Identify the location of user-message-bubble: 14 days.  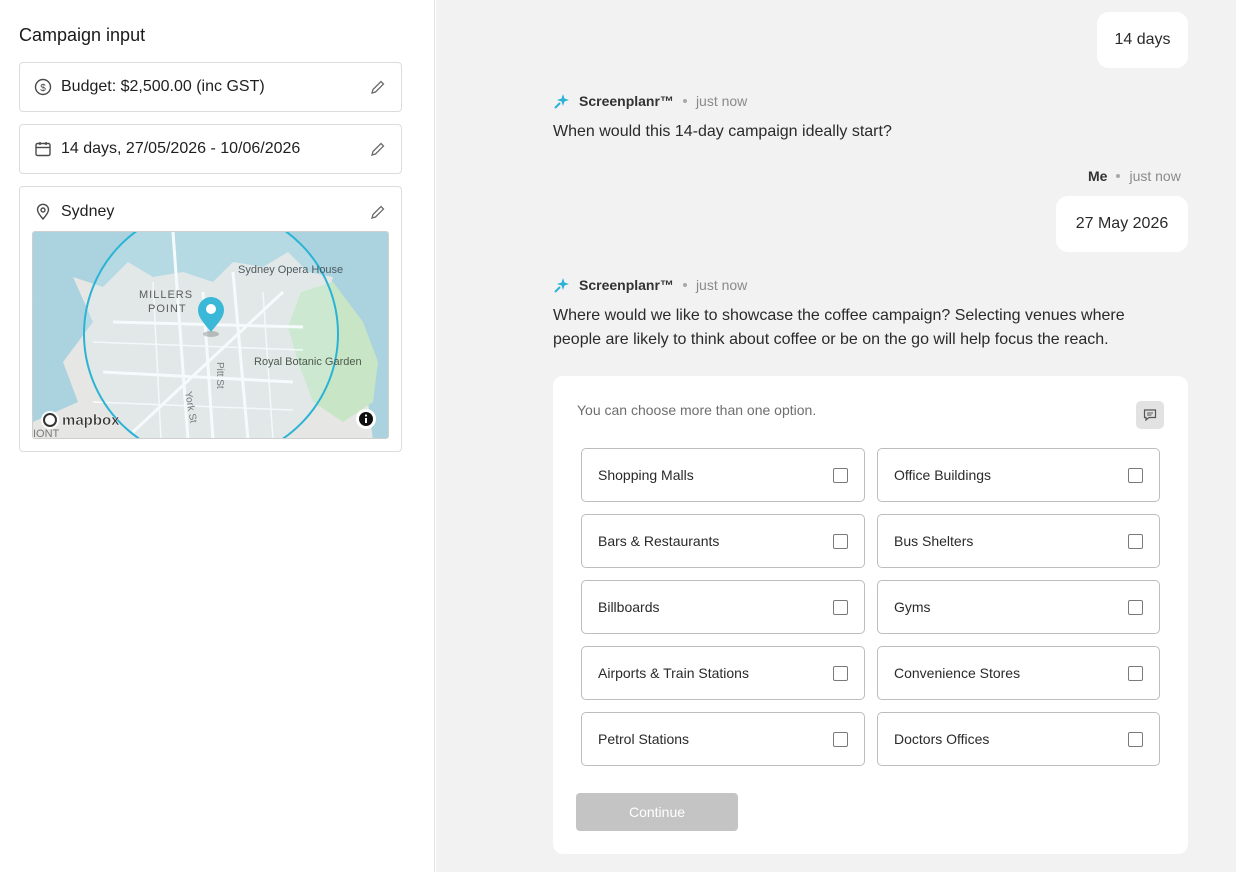
(1142, 40).